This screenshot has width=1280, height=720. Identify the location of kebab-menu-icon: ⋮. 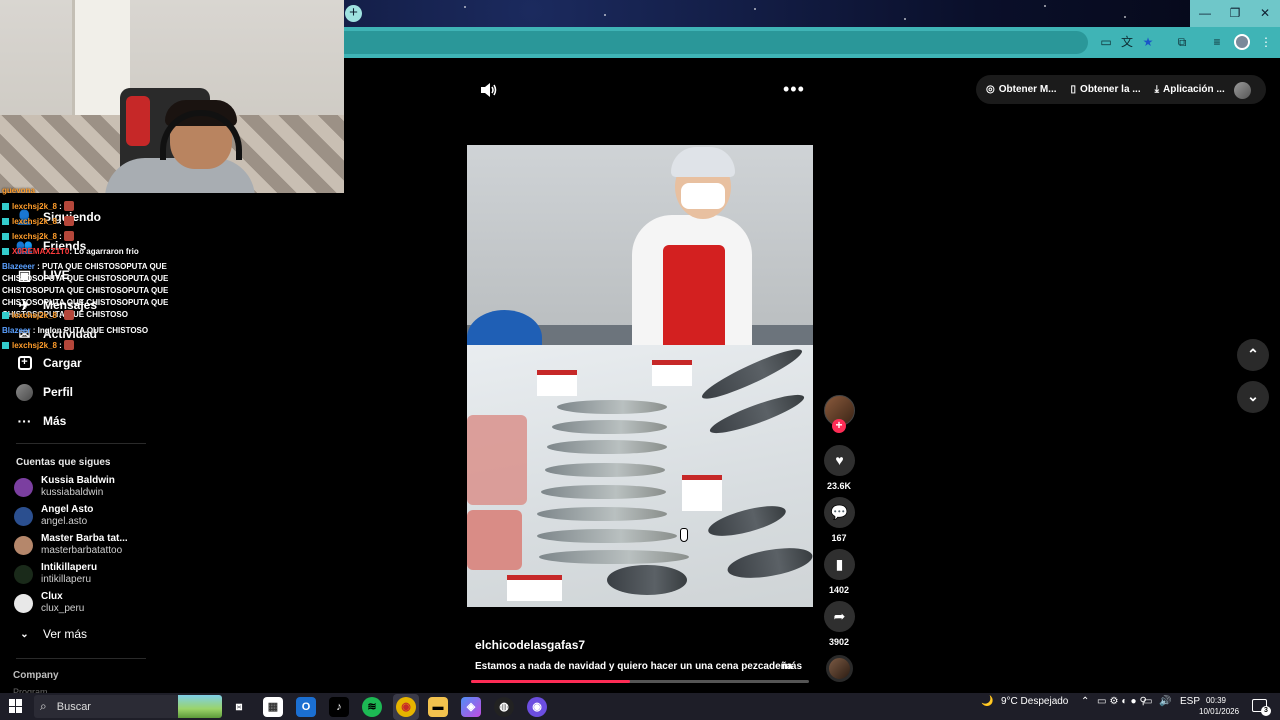
(1266, 42).